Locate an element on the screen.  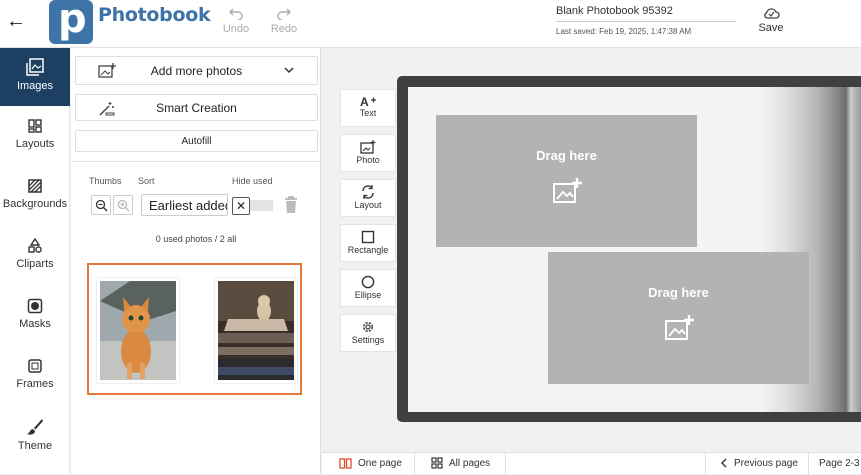
hide-used-label: Hide used is located at coordinates (252, 181).